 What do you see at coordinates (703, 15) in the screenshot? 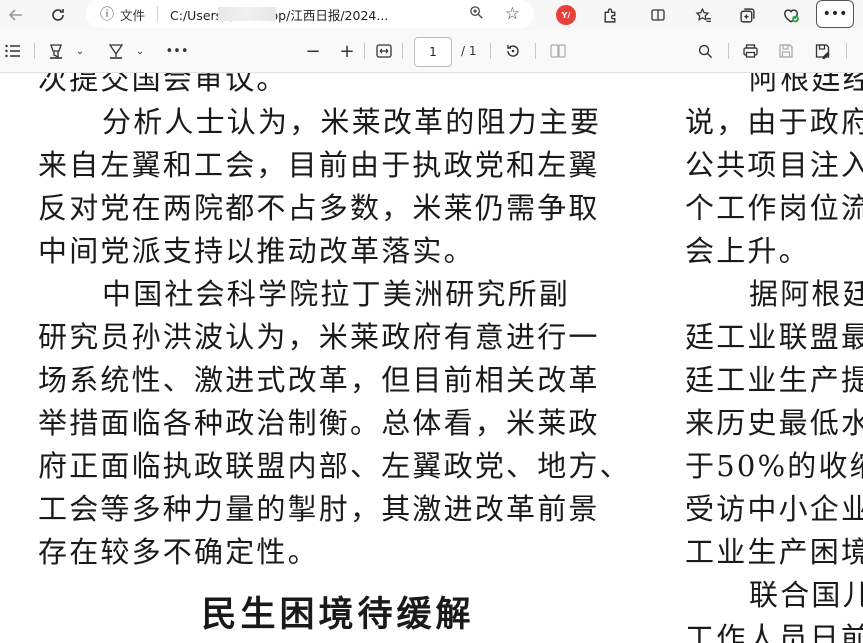
I see `favorites-icon` at bounding box center [703, 15].